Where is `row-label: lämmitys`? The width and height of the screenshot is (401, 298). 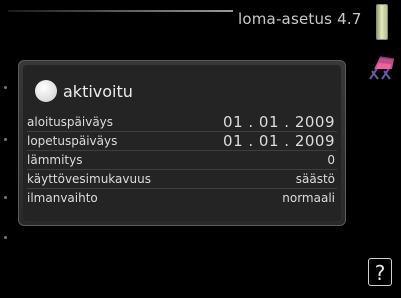
row-label: lämmitys is located at coordinates (55, 160).